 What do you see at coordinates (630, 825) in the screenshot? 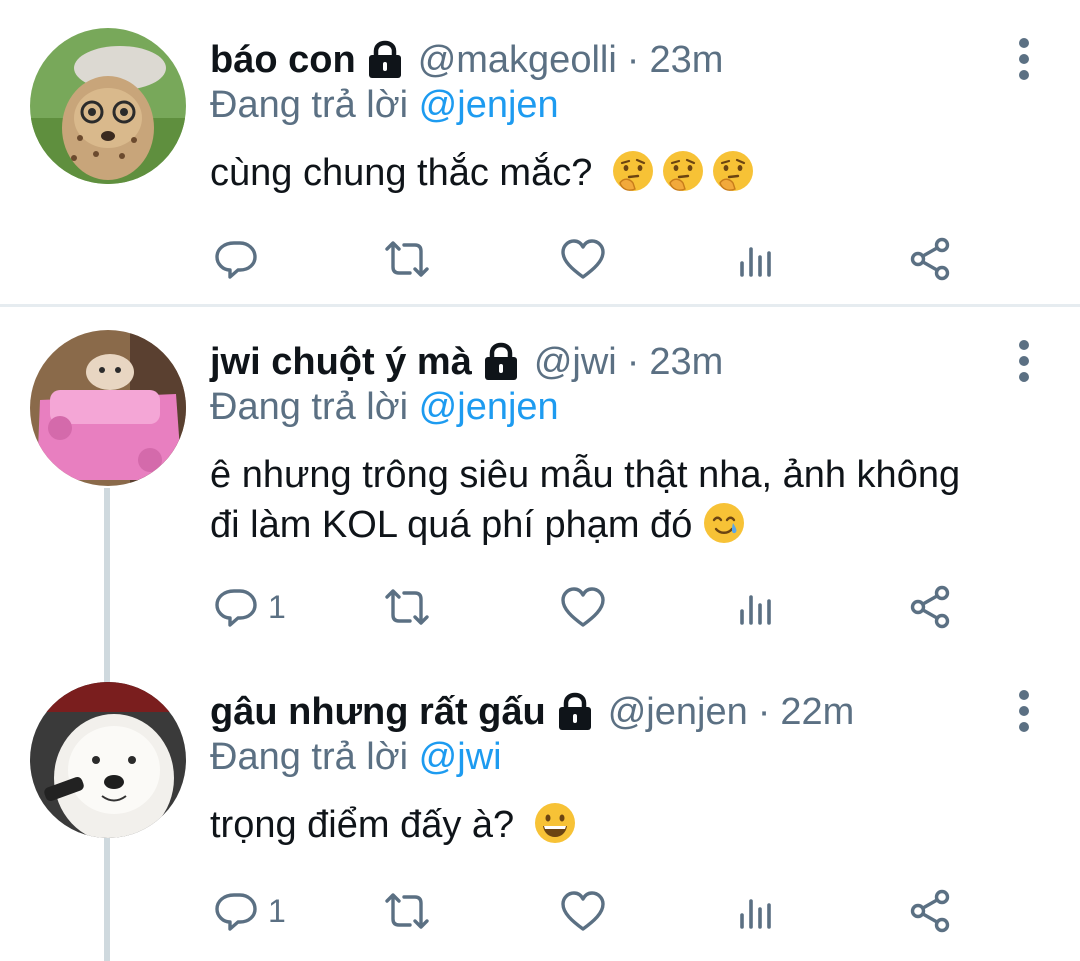
I see `tweet-text: trọng điểm đấy à?` at bounding box center [630, 825].